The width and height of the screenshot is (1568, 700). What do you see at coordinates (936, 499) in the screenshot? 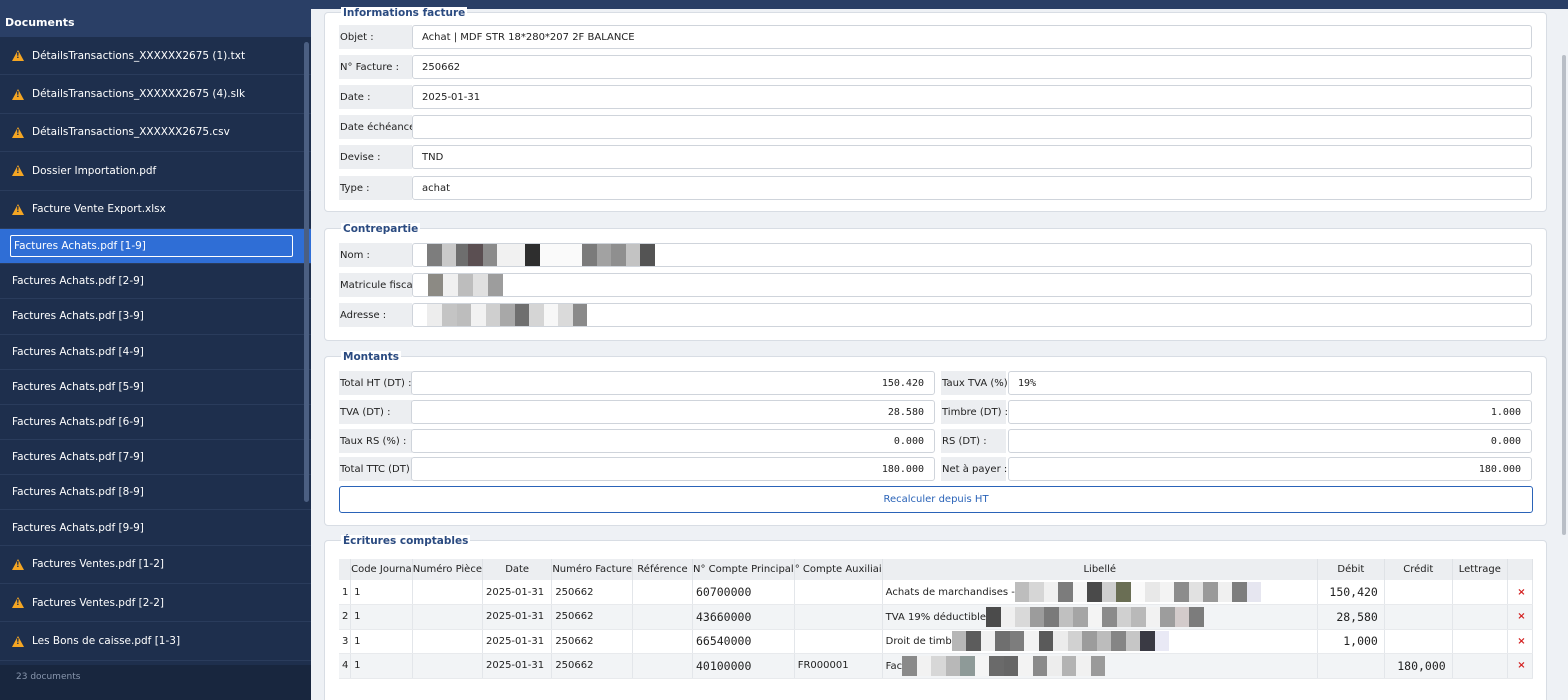
I see `recalculate-button: Recalculer depuis HT` at bounding box center [936, 499].